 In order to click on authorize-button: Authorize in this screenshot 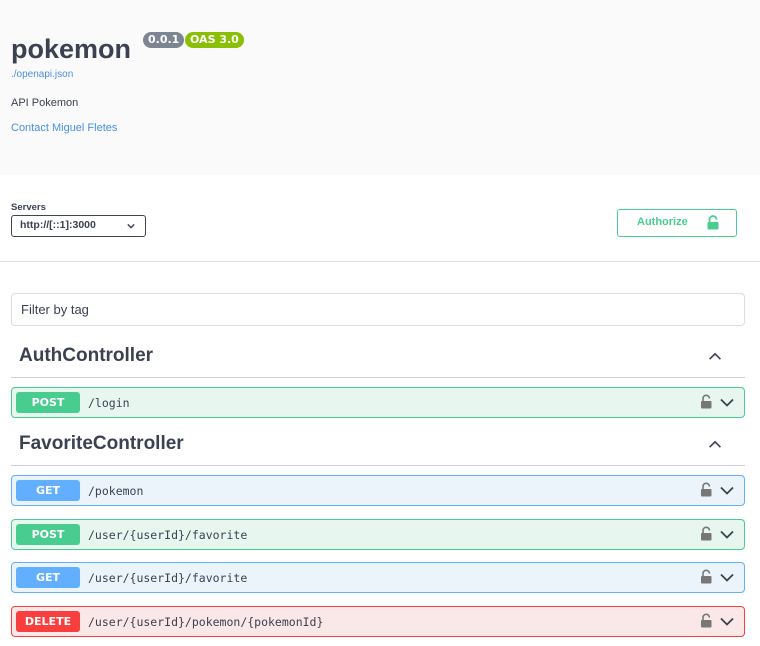, I will do `click(677, 223)`.